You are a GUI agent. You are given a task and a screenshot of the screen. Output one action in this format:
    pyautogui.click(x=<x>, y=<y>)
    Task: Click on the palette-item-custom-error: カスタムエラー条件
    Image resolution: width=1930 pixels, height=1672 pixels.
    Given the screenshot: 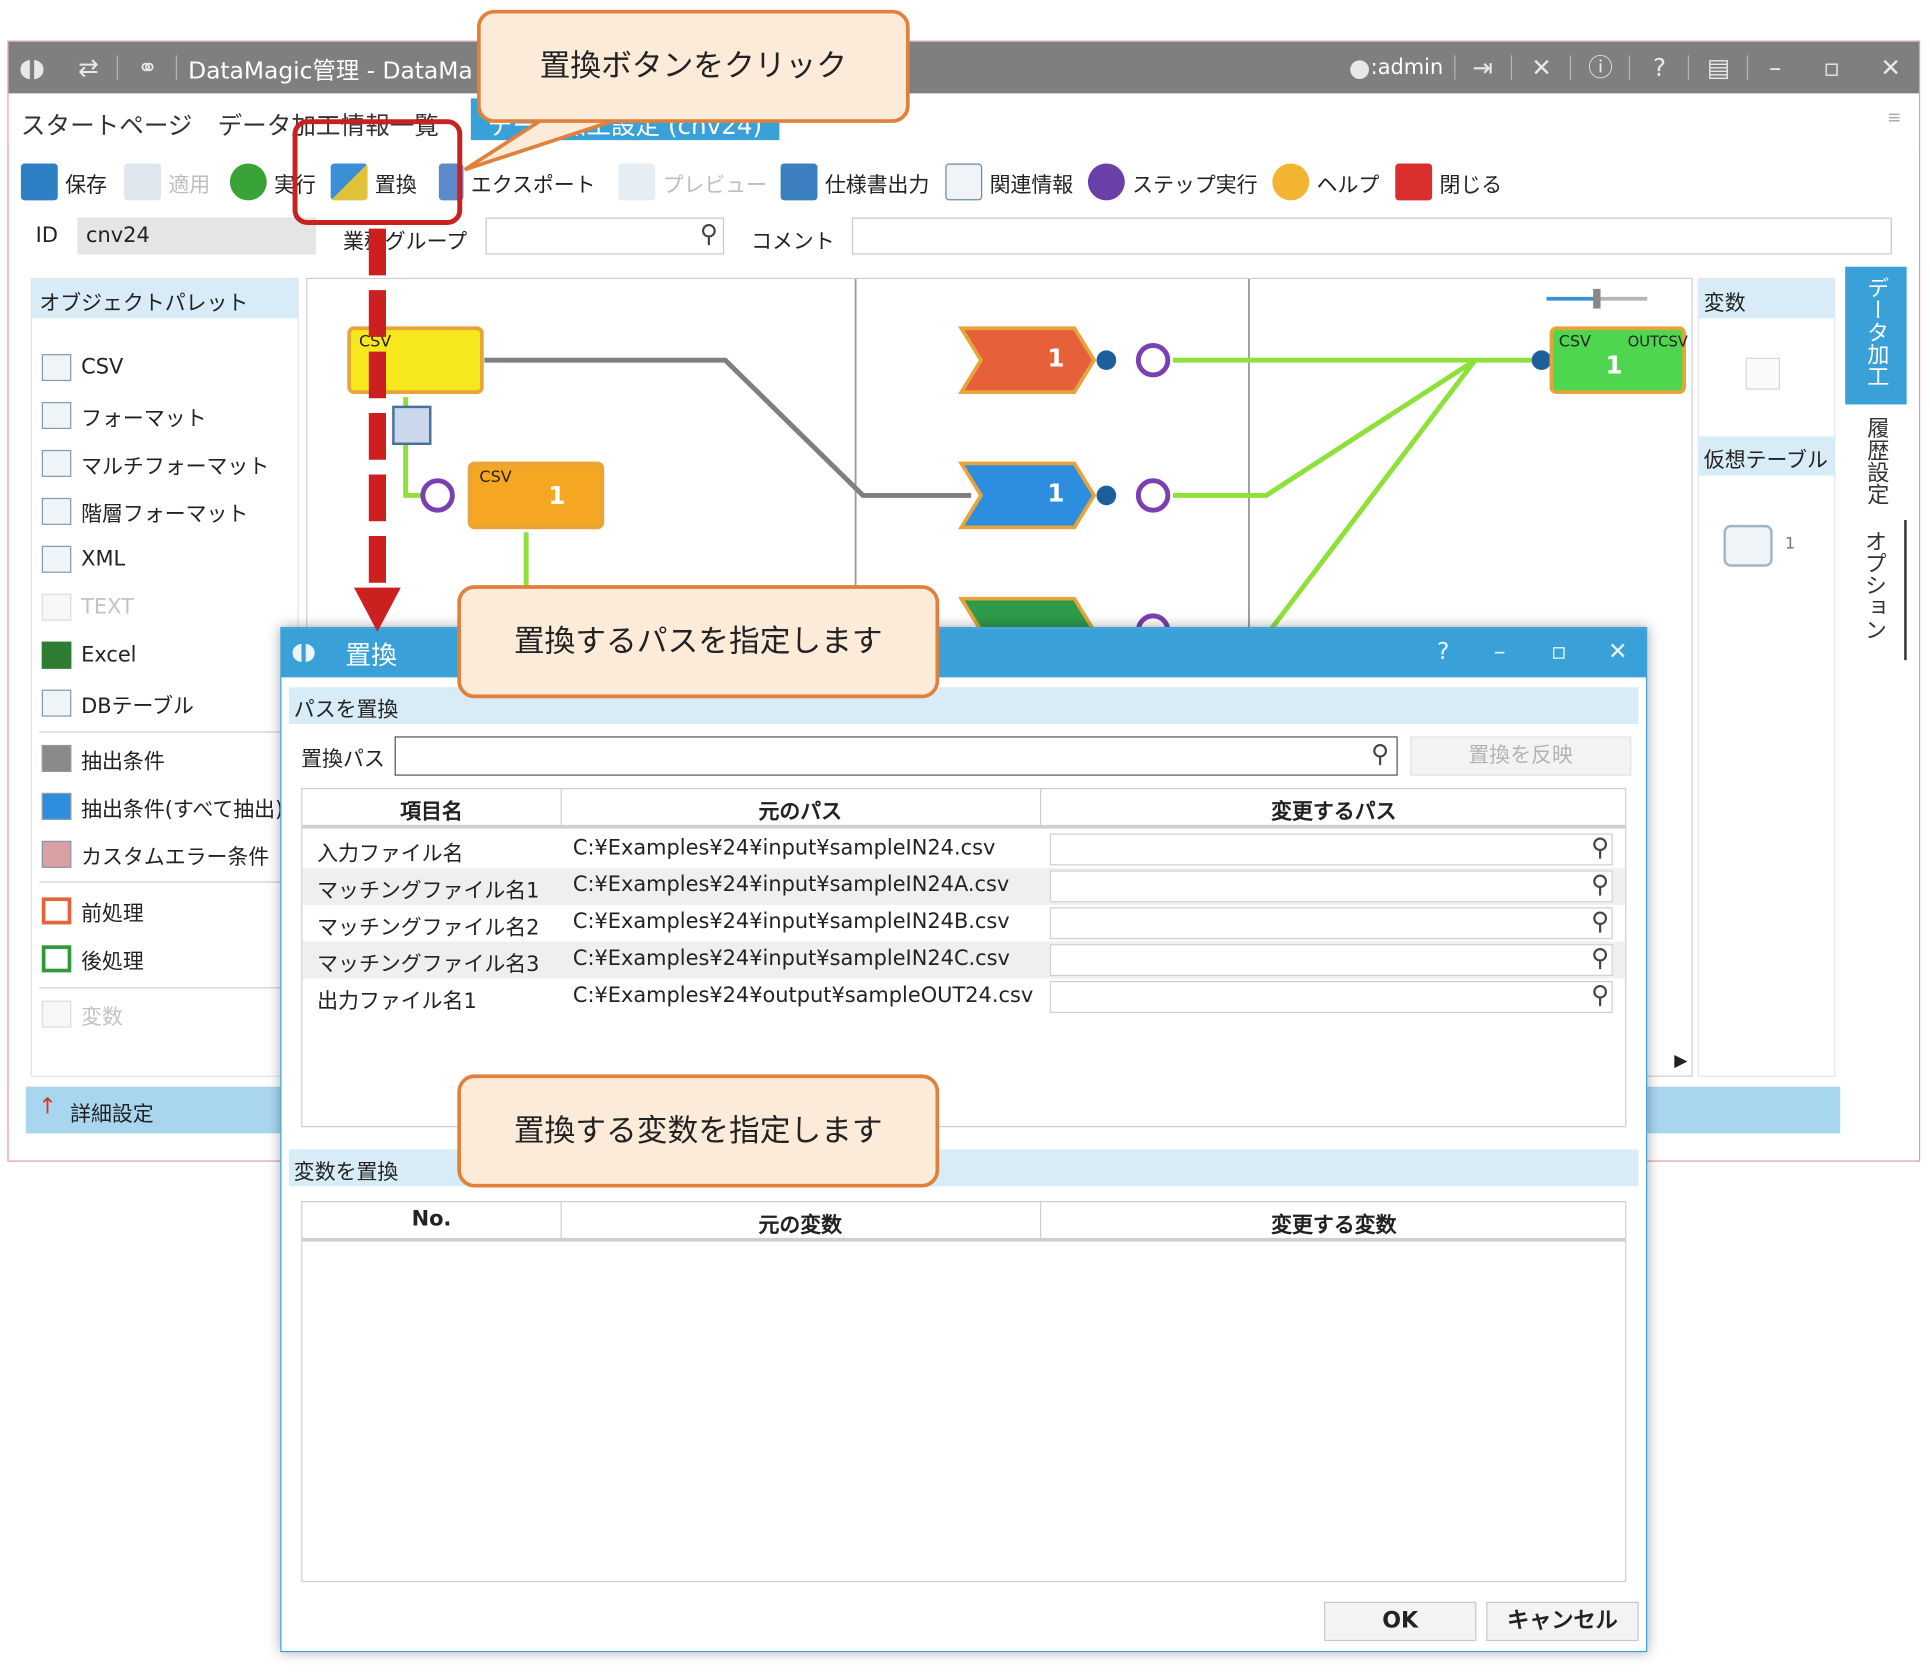 What is the action you would take?
    pyautogui.click(x=155, y=854)
    